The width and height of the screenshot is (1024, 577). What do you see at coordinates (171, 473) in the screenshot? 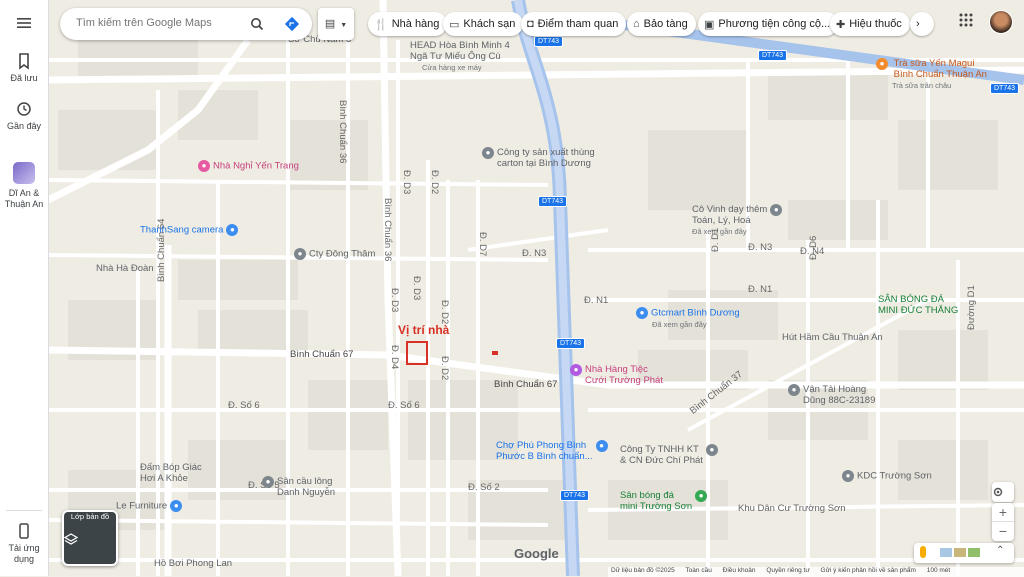
I see `poi-dam-bop: Đấm Bóp Giác Hơi A Khỏe` at bounding box center [171, 473].